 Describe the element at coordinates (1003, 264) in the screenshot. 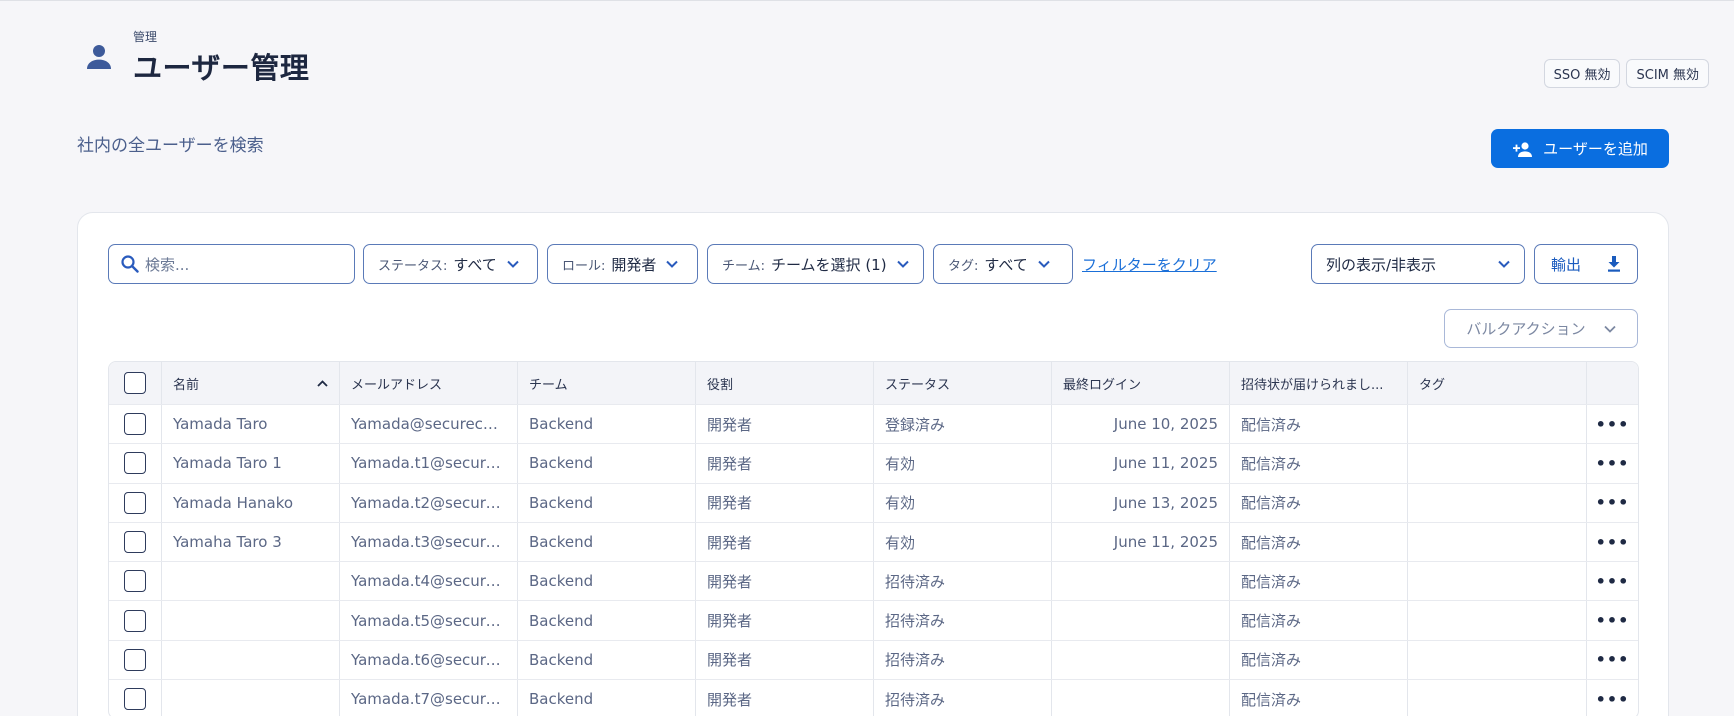

I see `tag-filter: タグ: すべて` at that location.